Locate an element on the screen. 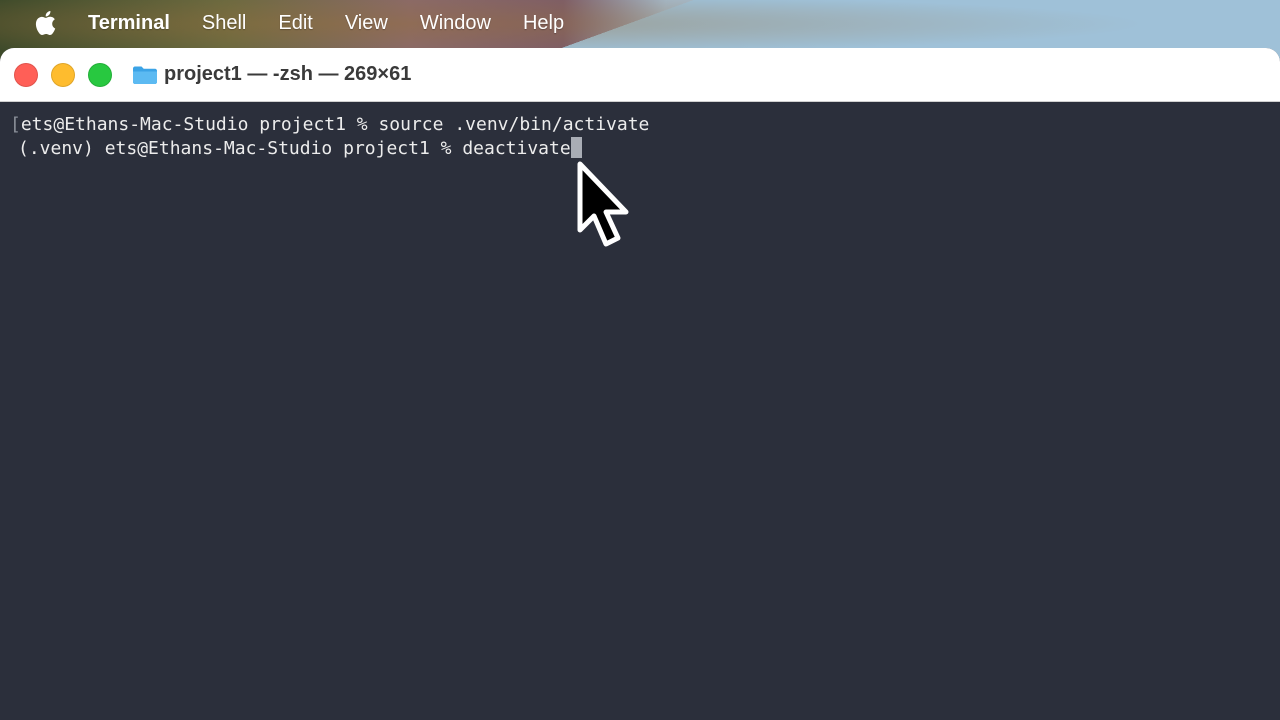 The image size is (1280, 720). menu-edit: Edit is located at coordinates (295, 23).